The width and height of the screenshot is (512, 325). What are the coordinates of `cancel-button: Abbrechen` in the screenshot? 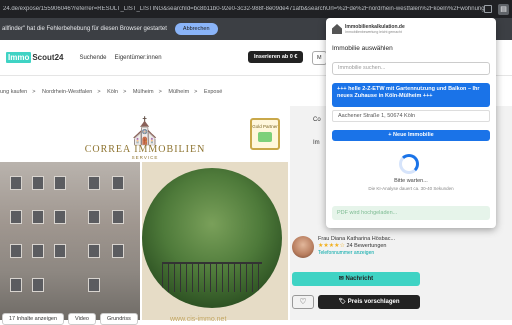 It's located at (196, 29).